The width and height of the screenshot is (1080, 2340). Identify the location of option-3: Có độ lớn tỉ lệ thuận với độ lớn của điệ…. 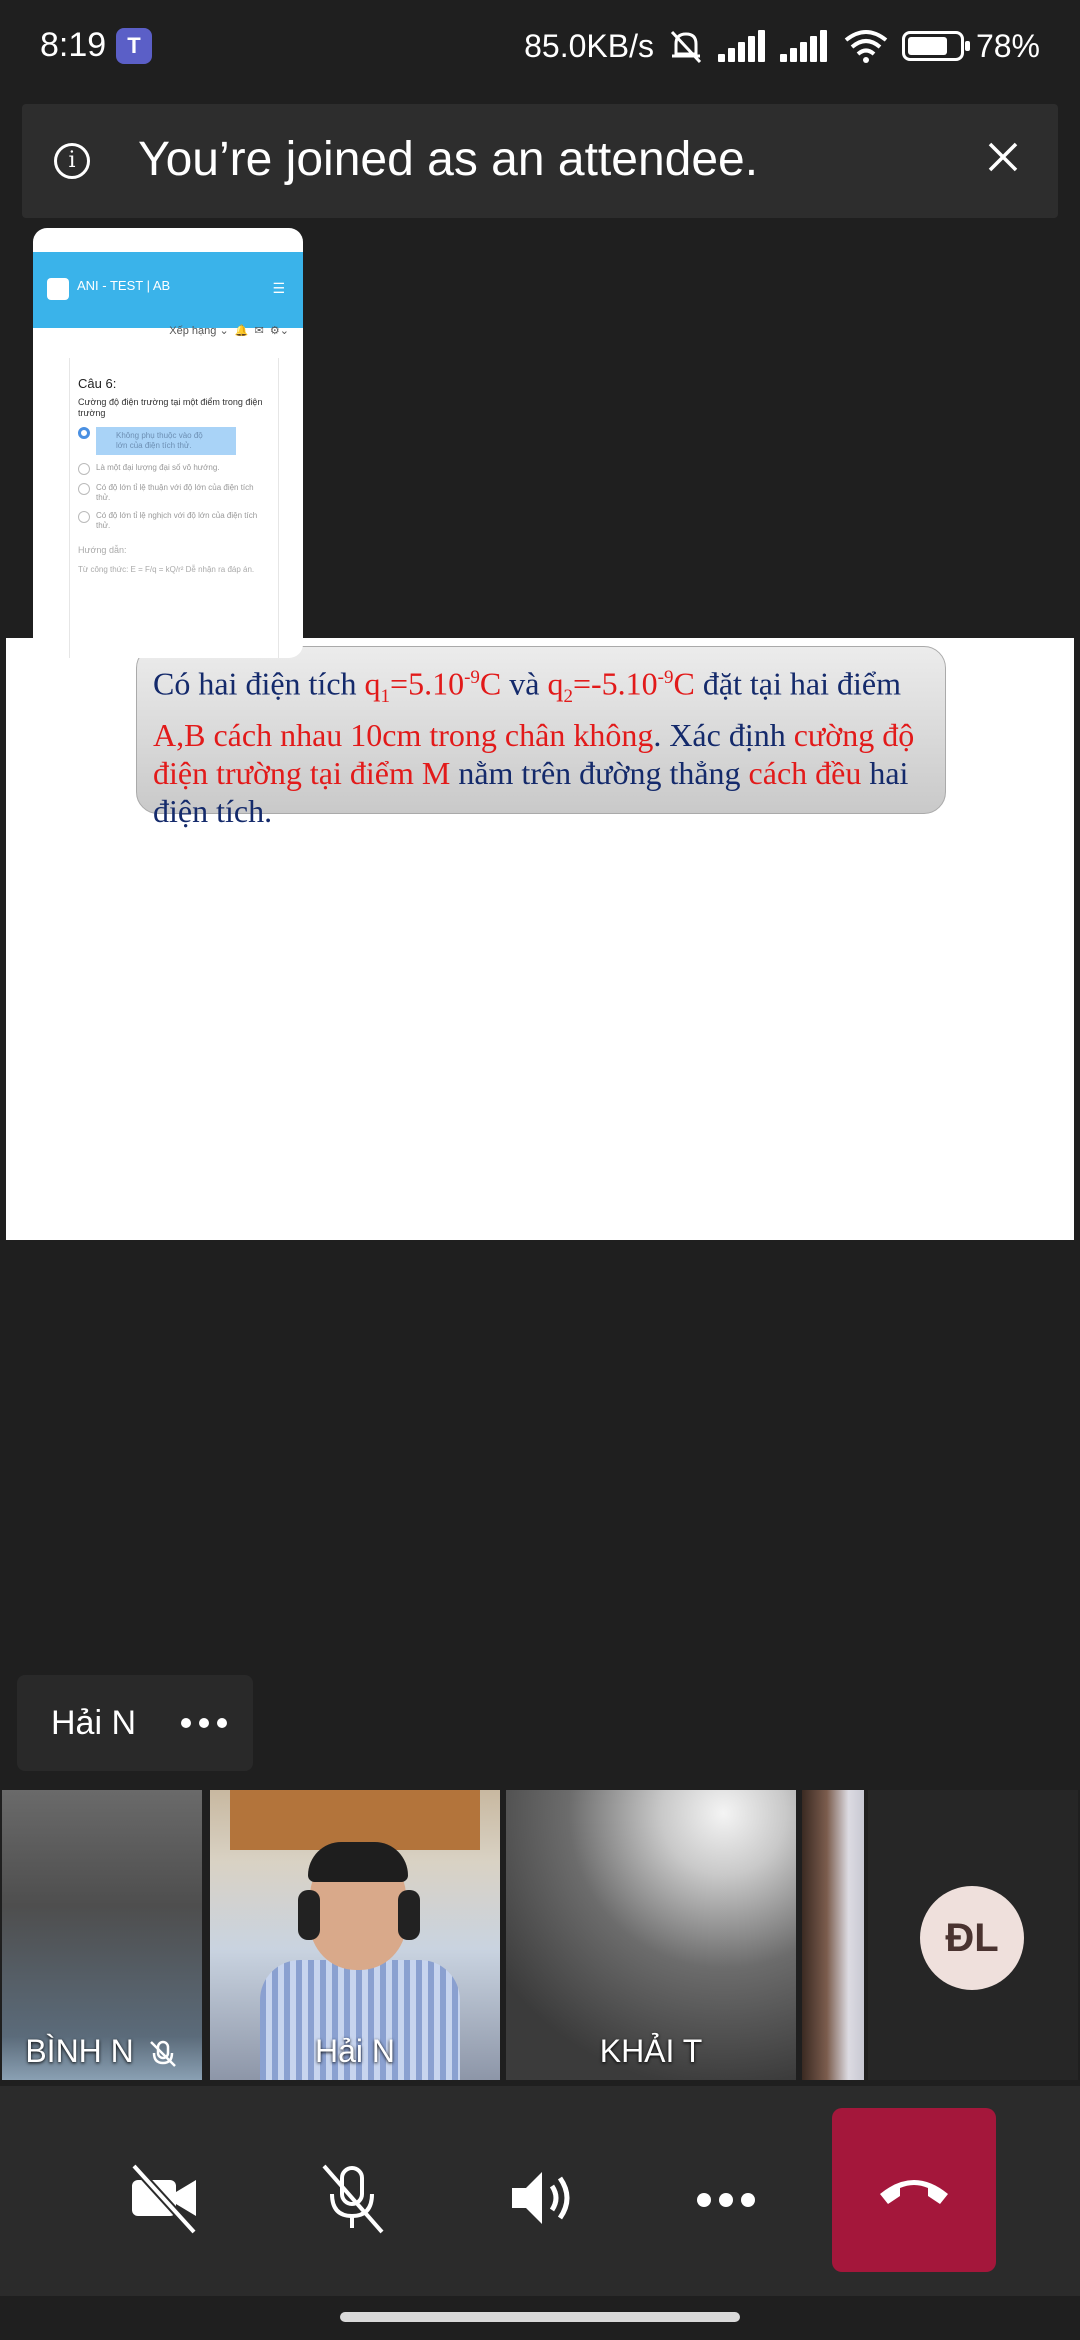
(174, 493).